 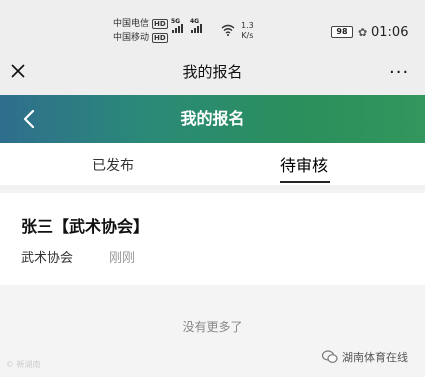 What do you see at coordinates (212, 166) in the screenshot?
I see `tab-bar: 已发布 待审核` at bounding box center [212, 166].